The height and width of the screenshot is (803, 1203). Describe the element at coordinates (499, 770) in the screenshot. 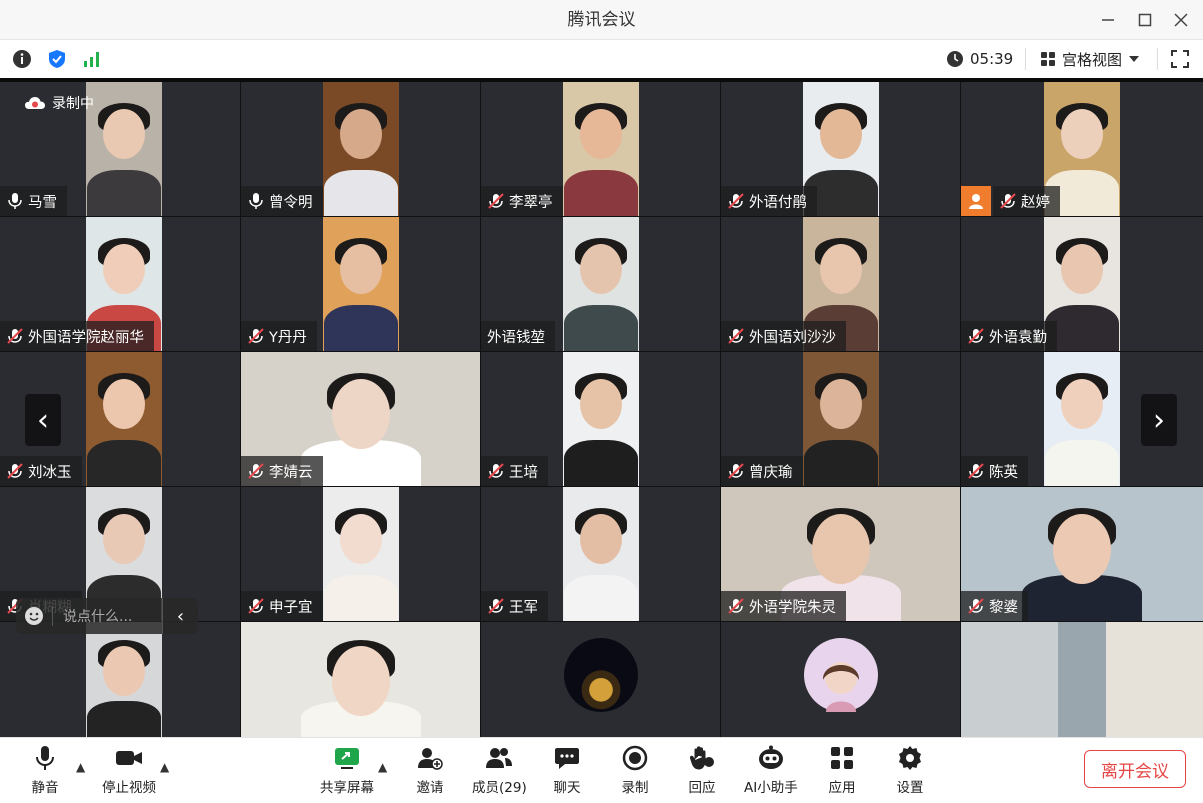

I see `members-button: 成员(29)` at that location.